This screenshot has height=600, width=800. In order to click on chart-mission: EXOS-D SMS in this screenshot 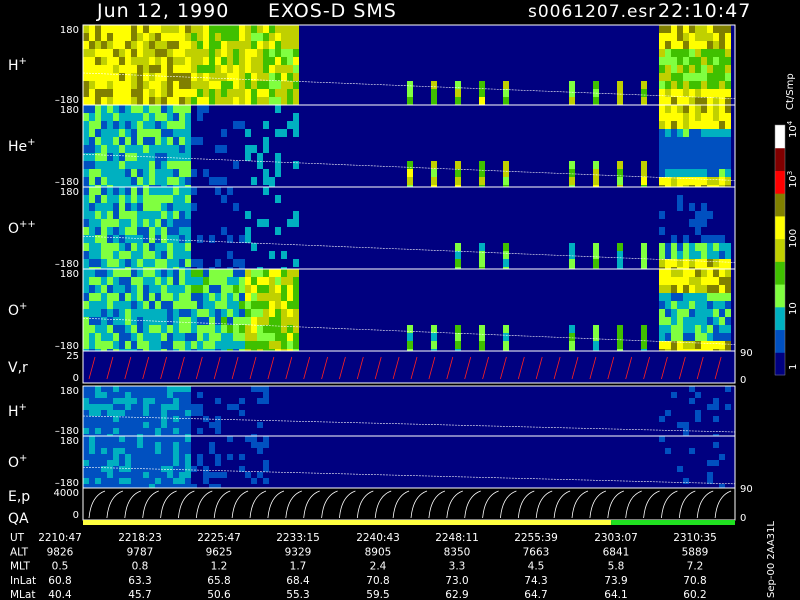, I will do `click(332, 11)`.